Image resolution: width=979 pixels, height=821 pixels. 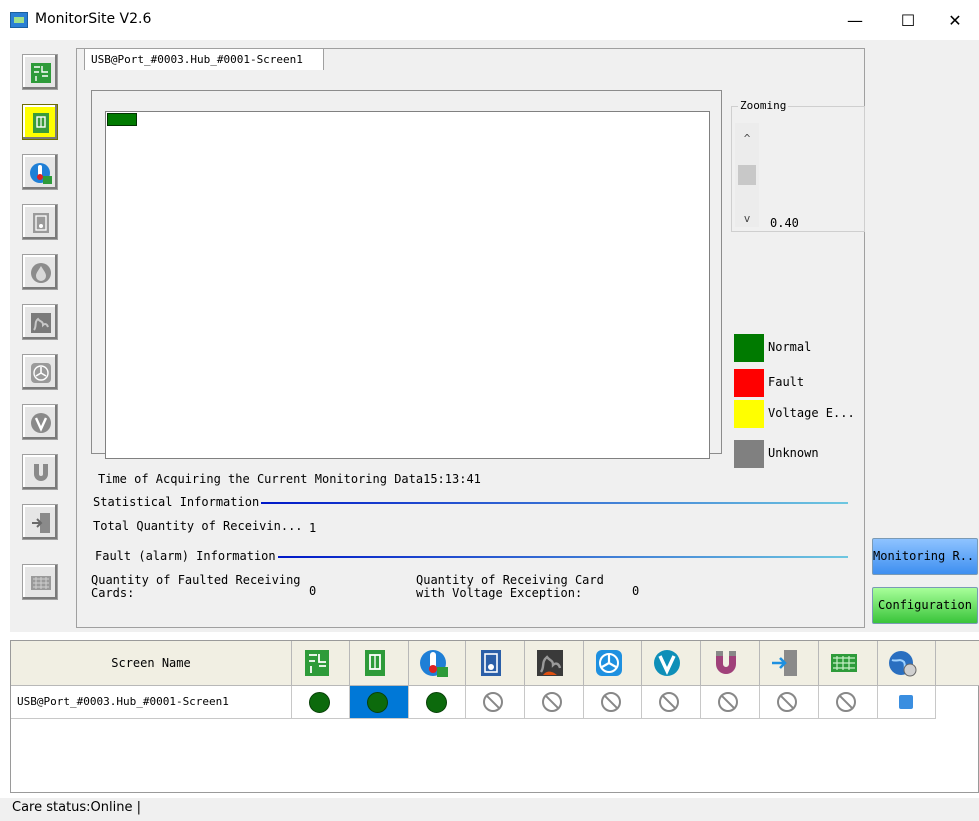 I want to click on header-filler, so click(x=957, y=663).